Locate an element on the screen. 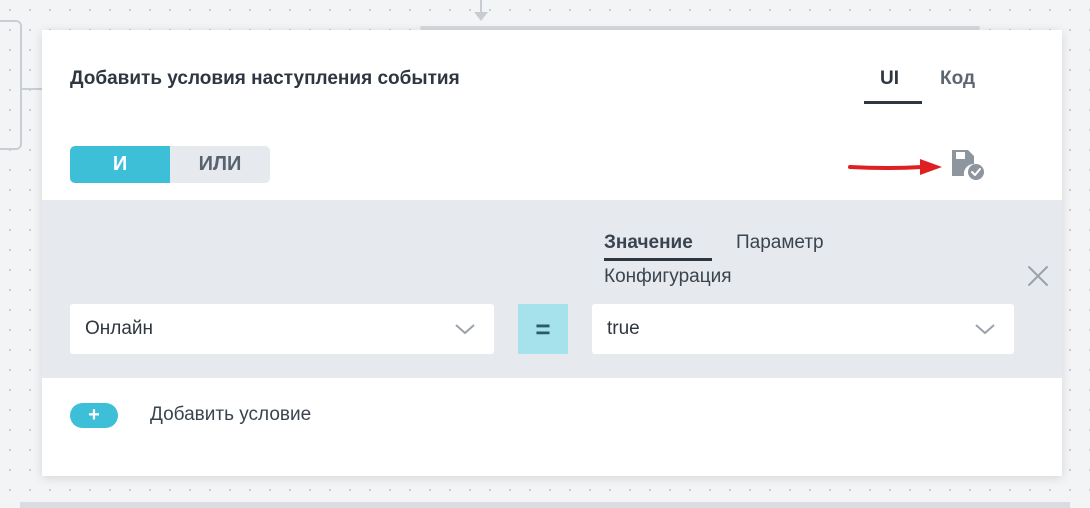 Image resolution: width=1090 pixels, height=508 pixels. logic-or-button: ИЛИ is located at coordinates (220, 164).